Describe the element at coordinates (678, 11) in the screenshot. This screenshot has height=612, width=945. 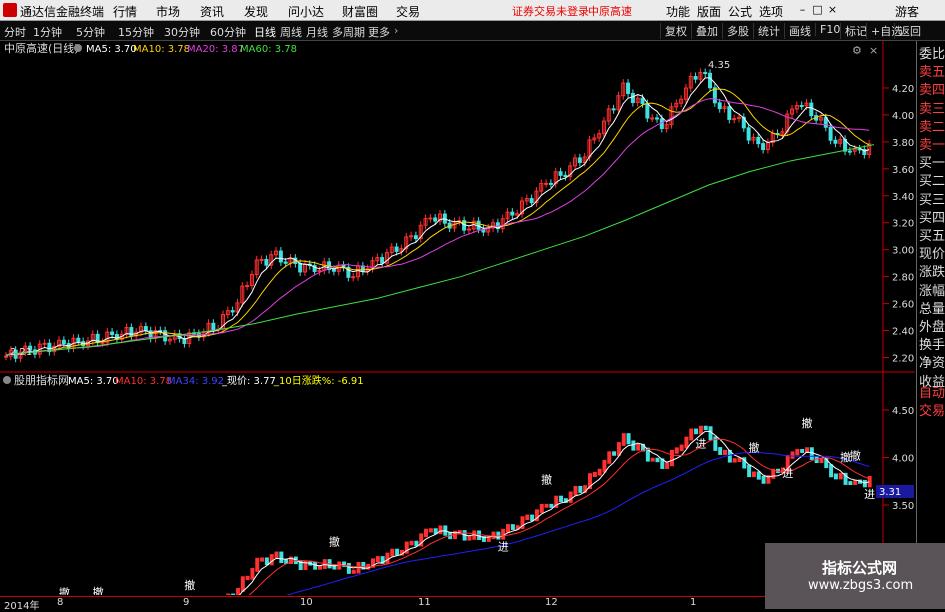
I see `menu-functions: 功能` at that location.